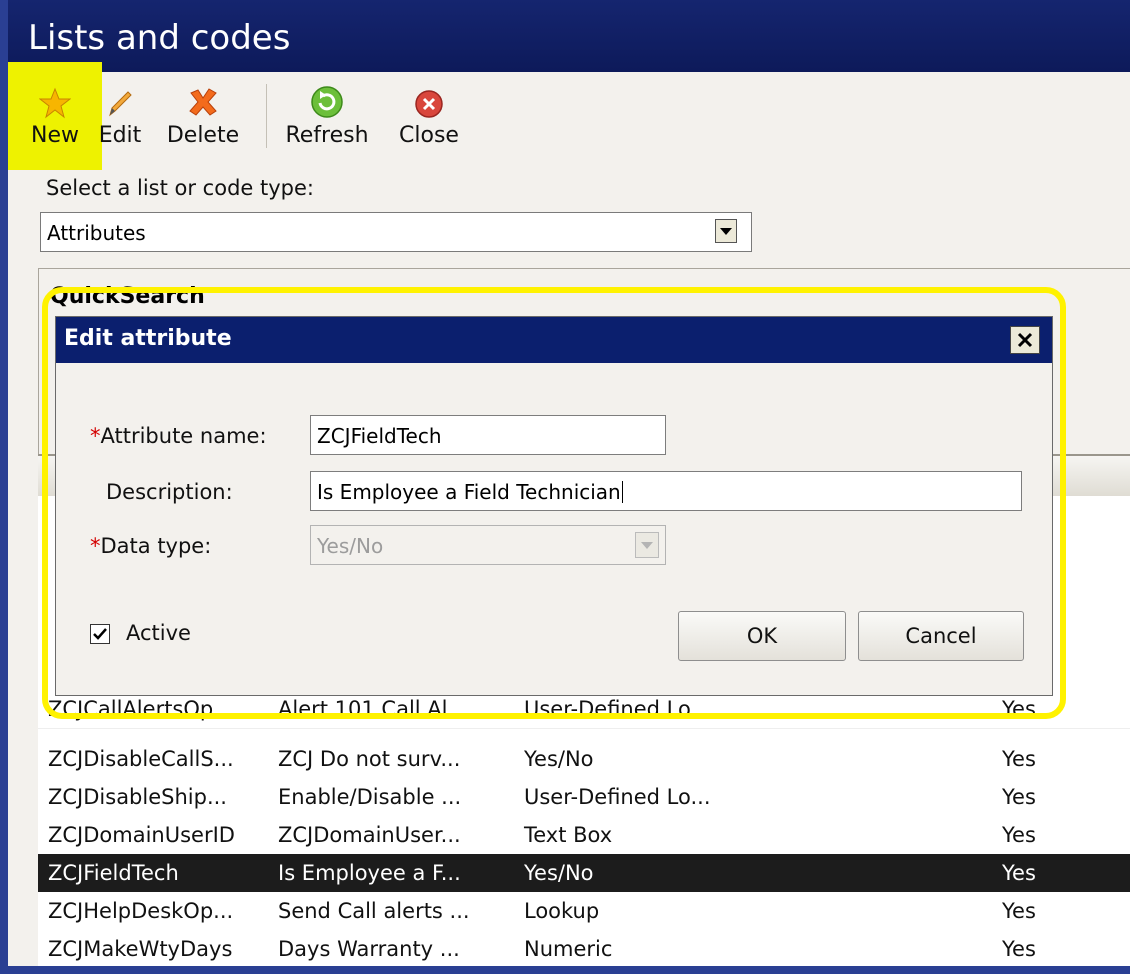 This screenshot has height=974, width=1130. What do you see at coordinates (396, 232) in the screenshot?
I see `list-type-select: Attributes` at bounding box center [396, 232].